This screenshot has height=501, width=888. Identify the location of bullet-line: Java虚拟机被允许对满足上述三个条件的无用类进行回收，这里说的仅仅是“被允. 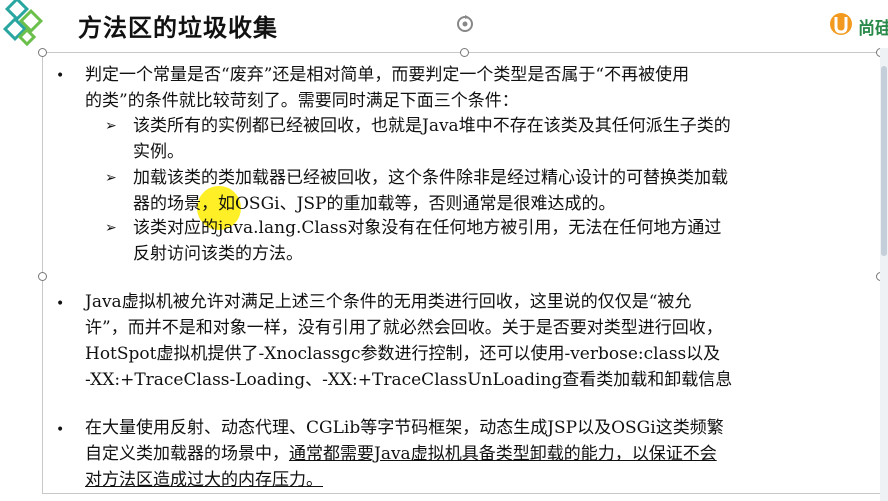
(388, 302).